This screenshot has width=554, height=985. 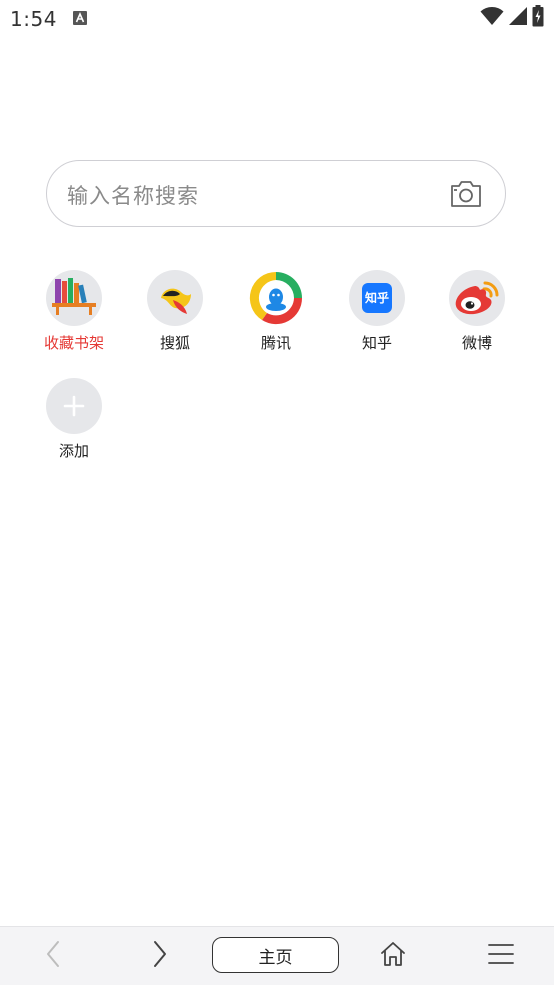 I want to click on menu-button, so click(x=501, y=956).